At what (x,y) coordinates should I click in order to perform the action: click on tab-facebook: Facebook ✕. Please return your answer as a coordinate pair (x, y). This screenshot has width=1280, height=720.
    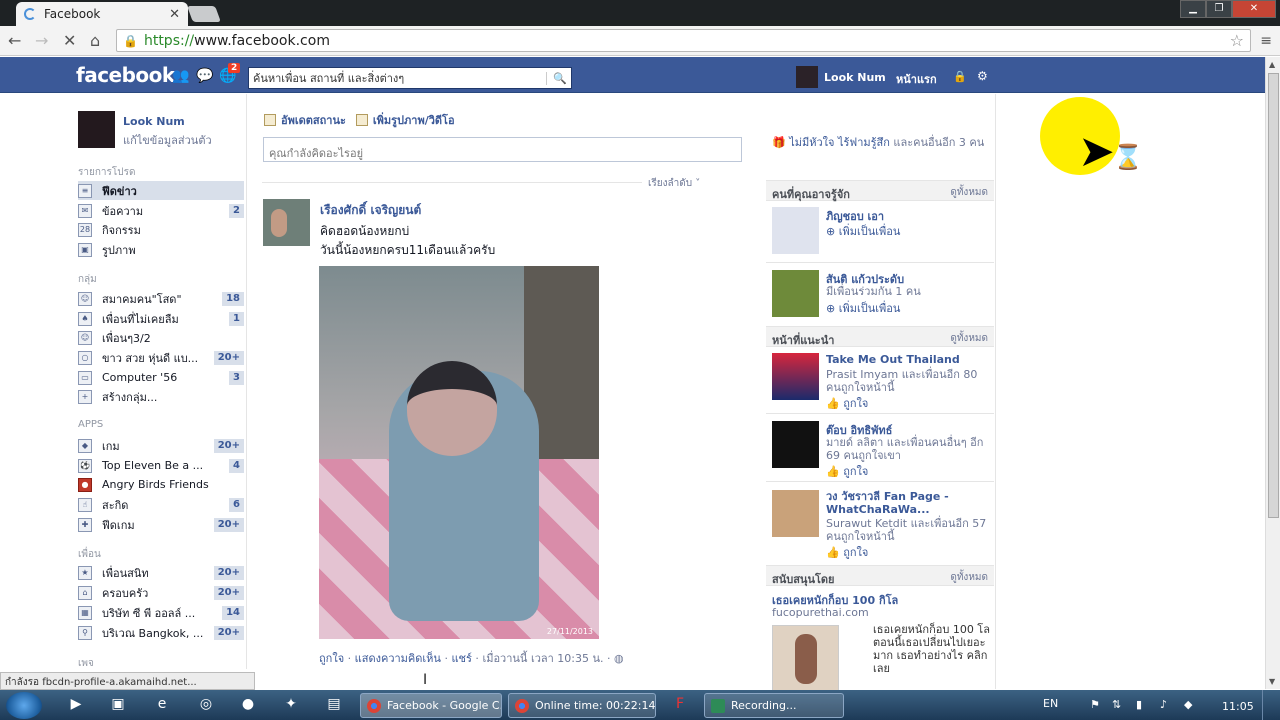
    Looking at the image, I should click on (102, 14).